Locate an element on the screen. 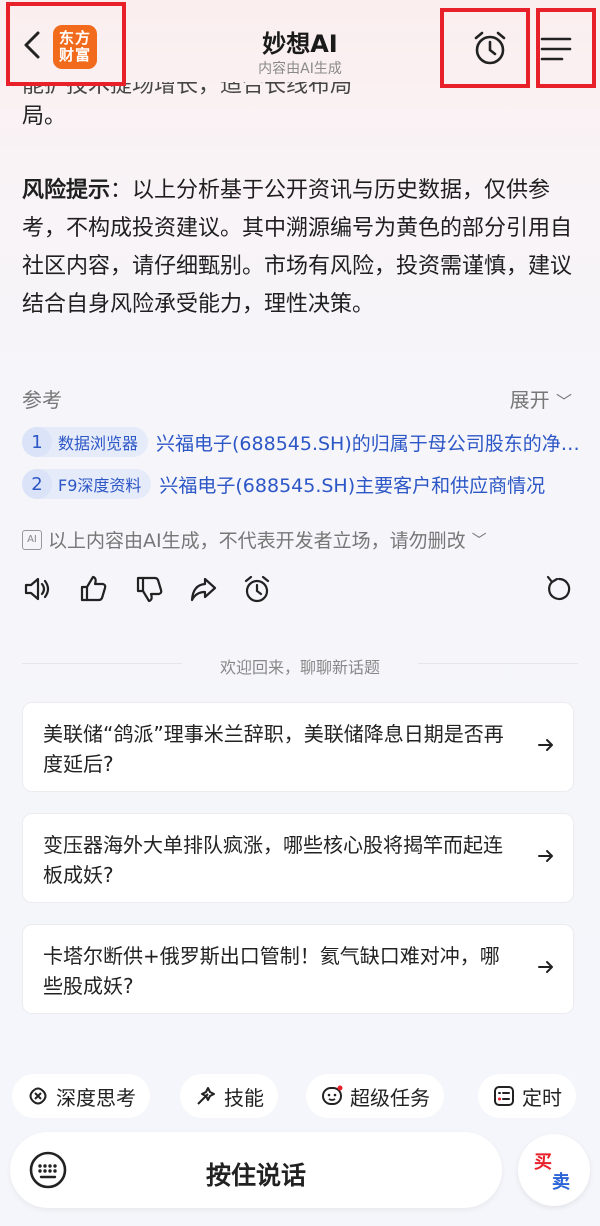  reference-link: 兴福电子(688545.SH)主要客户和供应商情况 is located at coordinates (352, 484).